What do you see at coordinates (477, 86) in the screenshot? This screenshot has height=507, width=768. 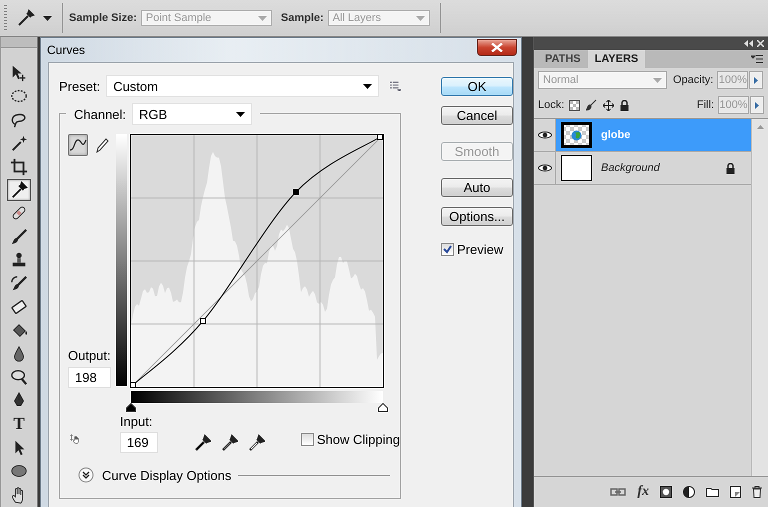 I see `dialog-button: OK` at bounding box center [477, 86].